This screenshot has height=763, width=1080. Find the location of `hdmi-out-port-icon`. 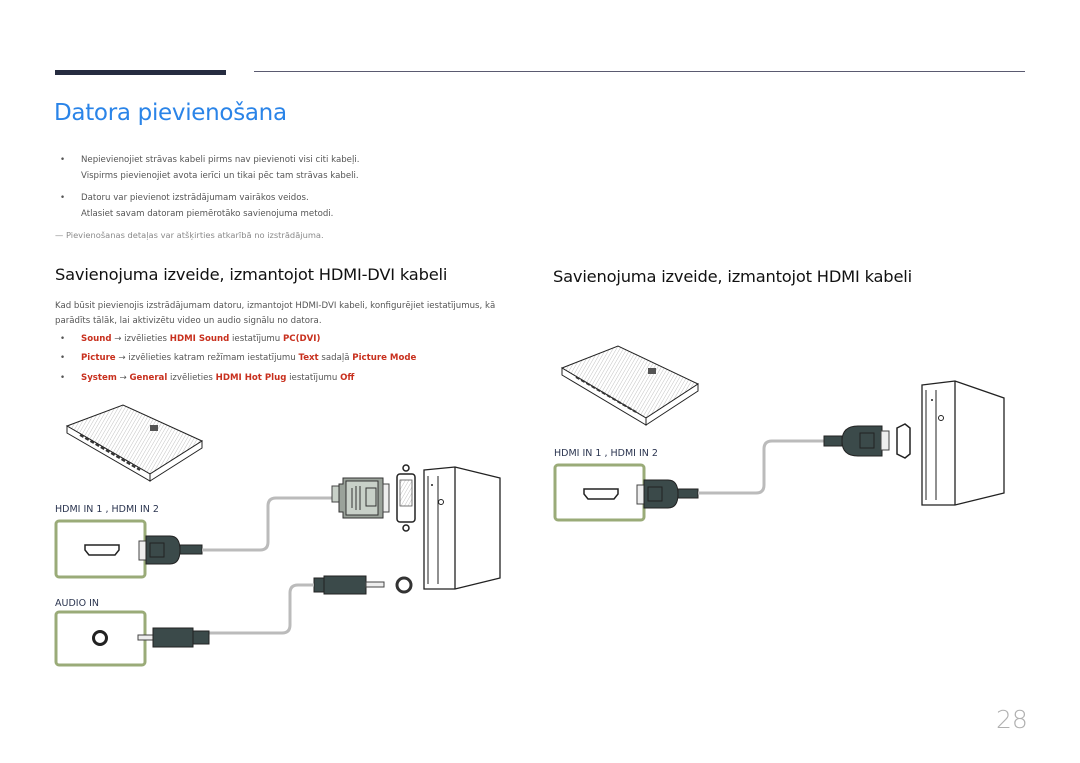

hdmi-out-port-icon is located at coordinates (903, 441).